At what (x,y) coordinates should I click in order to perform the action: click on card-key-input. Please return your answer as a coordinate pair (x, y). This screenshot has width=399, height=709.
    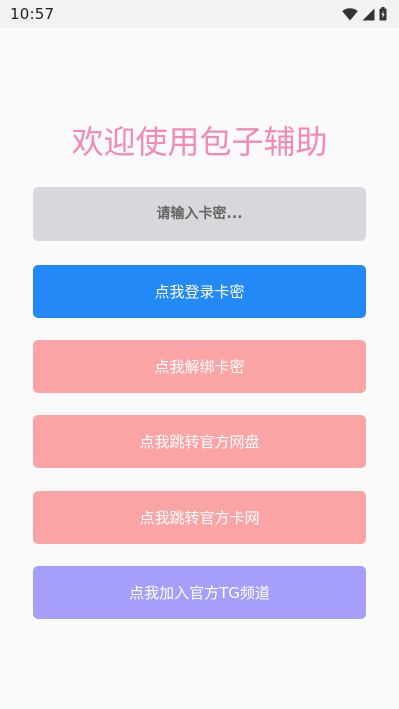
    Looking at the image, I should click on (199, 214).